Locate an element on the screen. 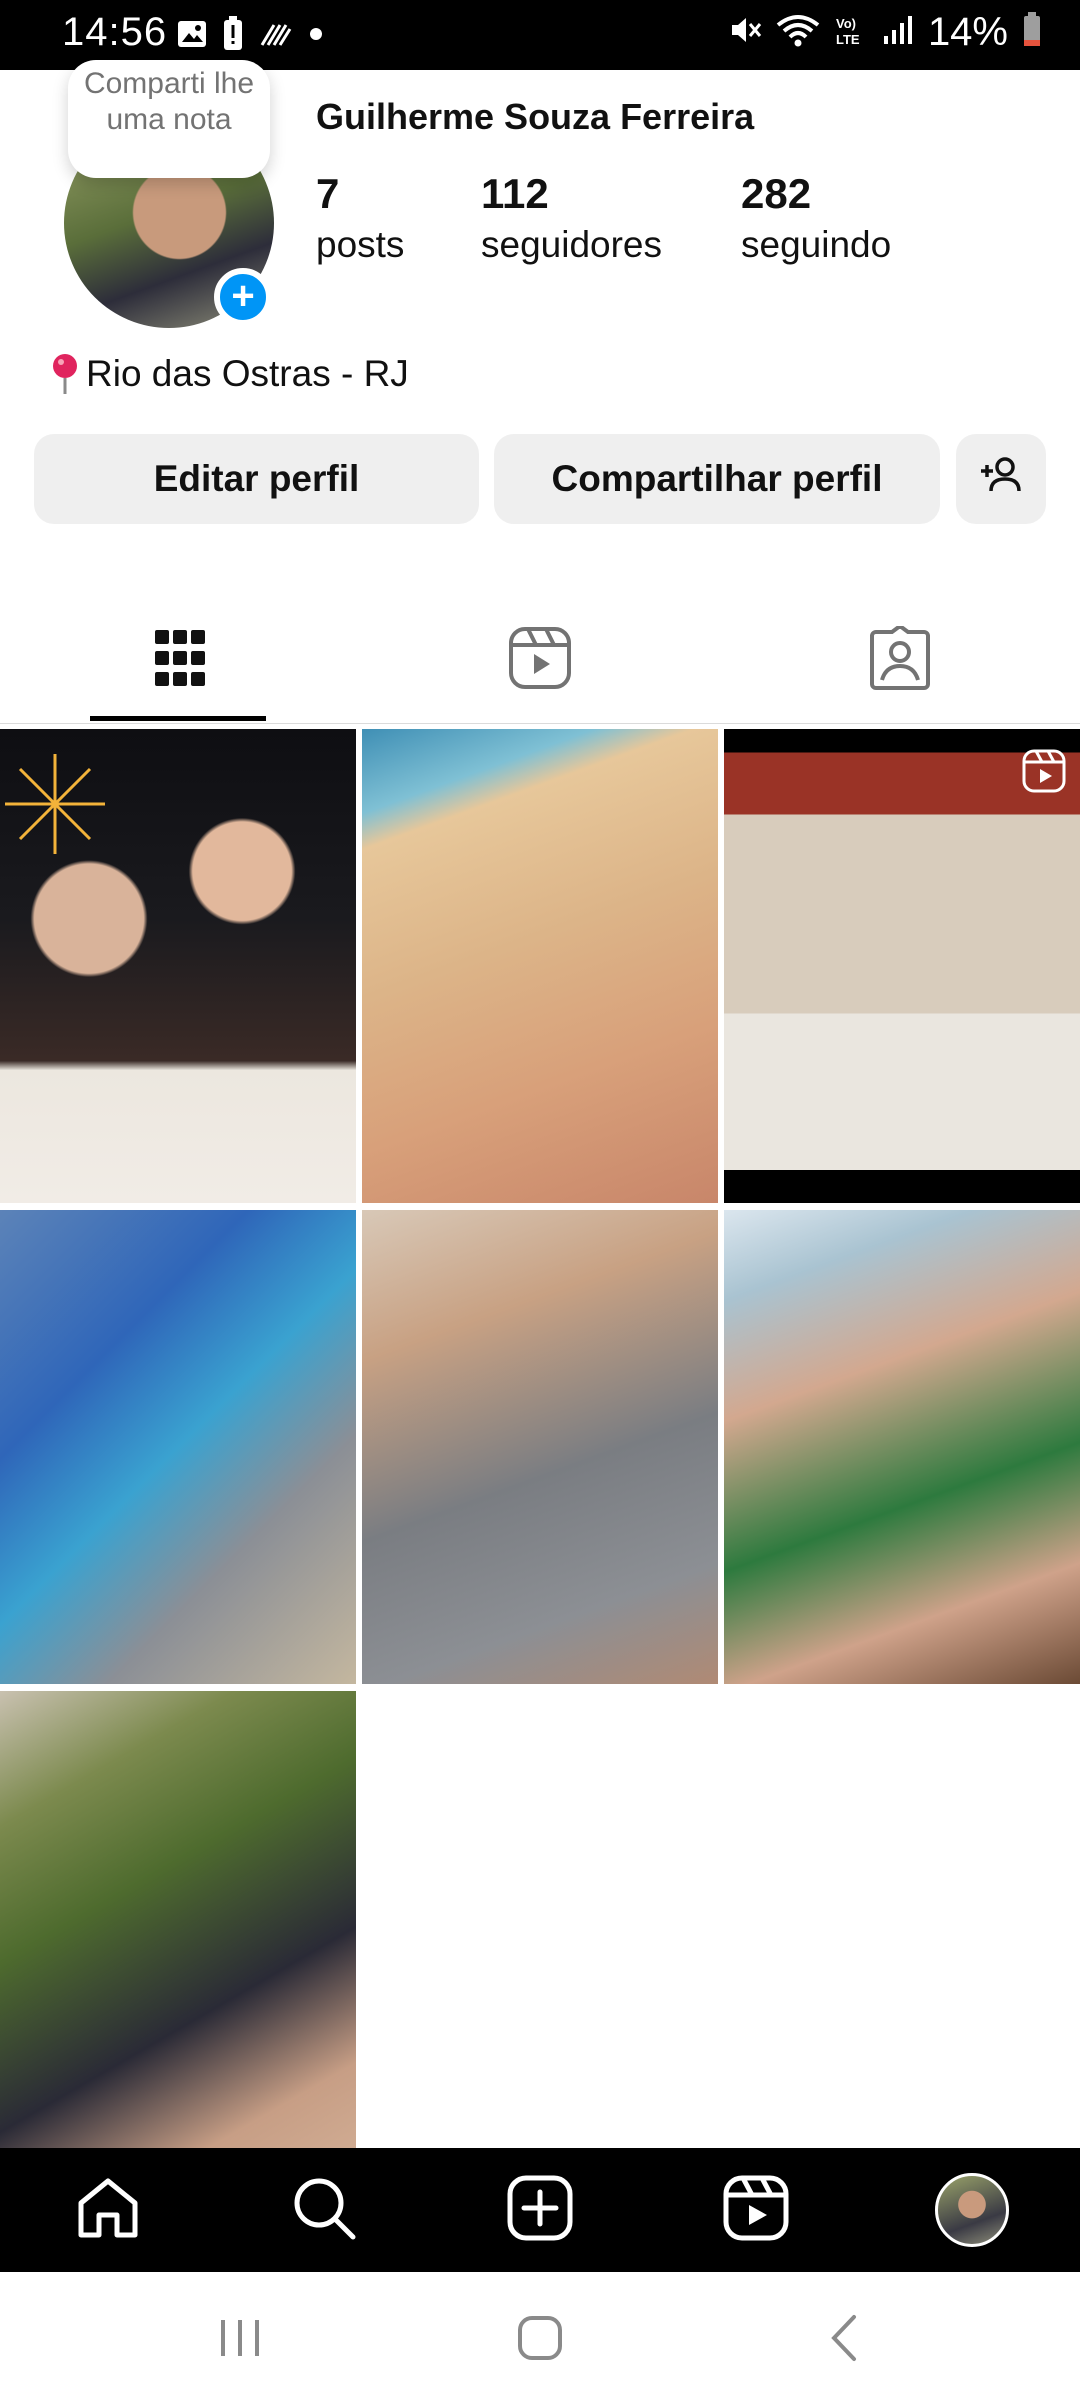 The width and height of the screenshot is (1080, 2408). following-label: seguindo is located at coordinates (816, 244).